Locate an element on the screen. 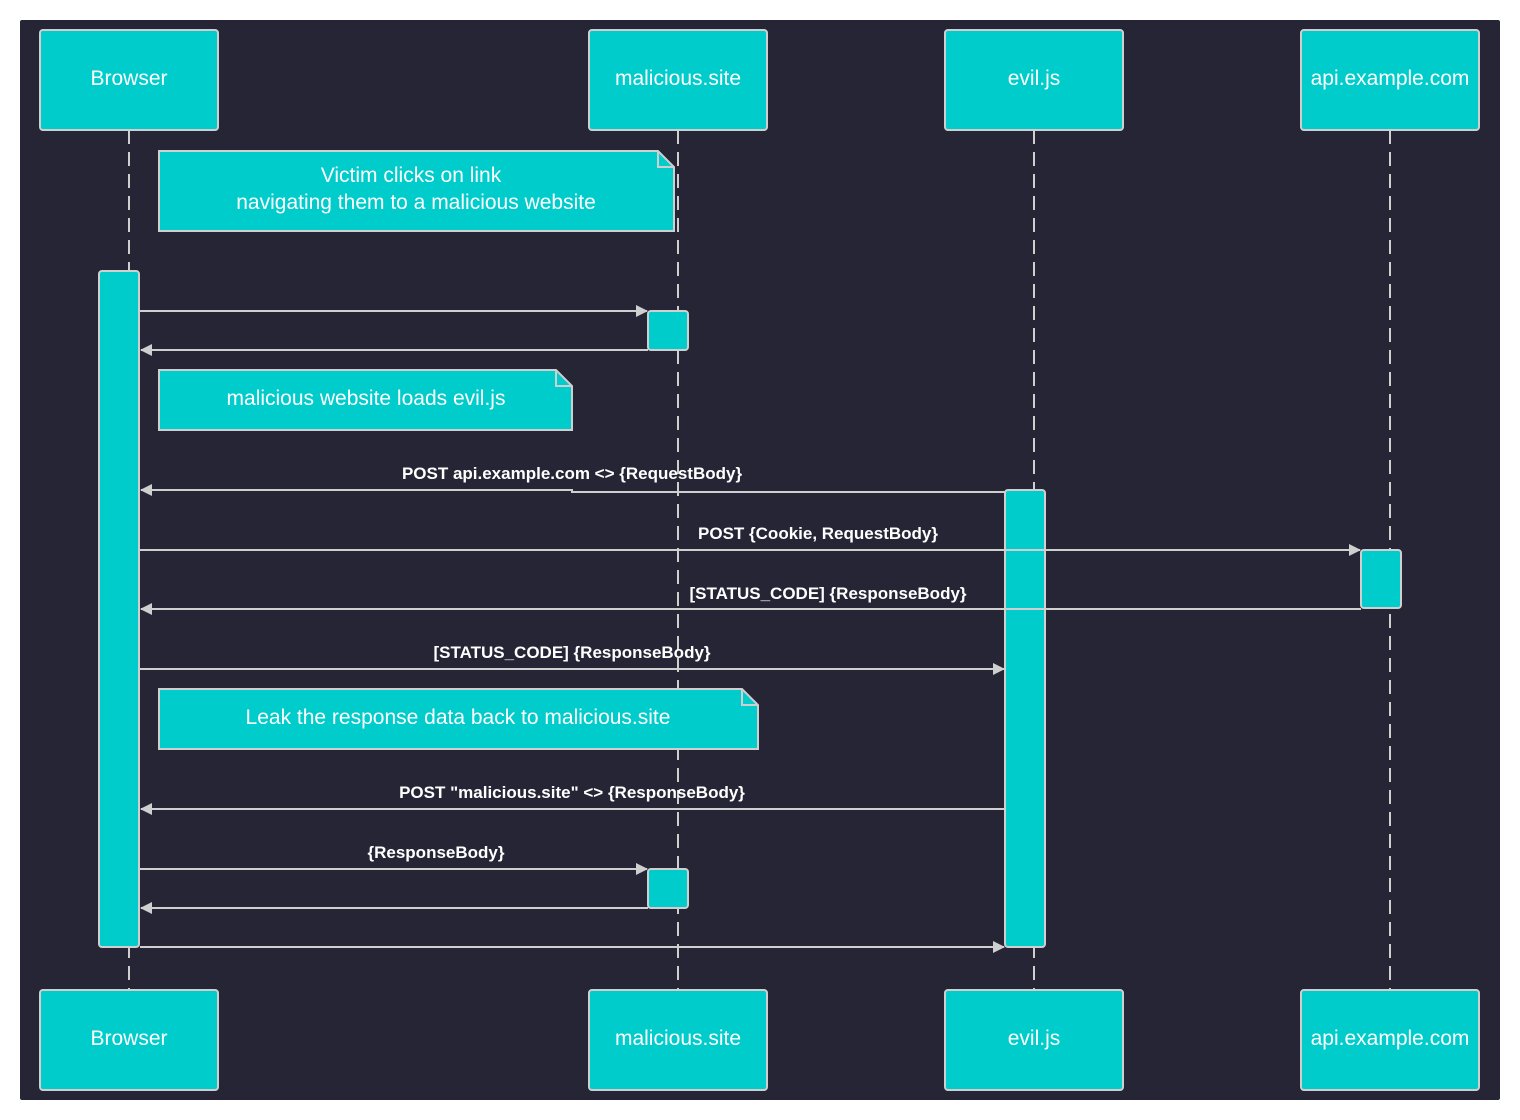  message-label: POST "malicious.site" <> {ResponseBody} is located at coordinates (572, 792).